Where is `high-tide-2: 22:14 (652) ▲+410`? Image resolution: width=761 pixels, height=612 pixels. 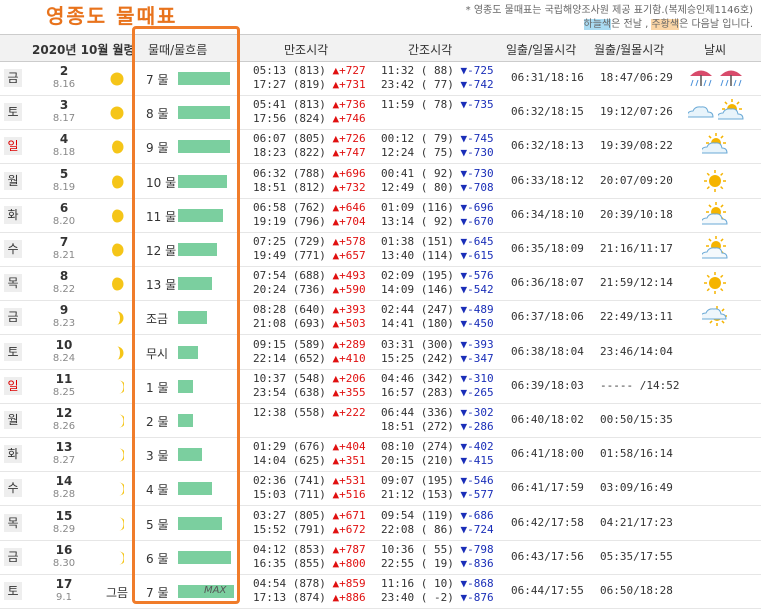 high-tide-2: 22:14 (652) ▲+410 is located at coordinates (309, 359).